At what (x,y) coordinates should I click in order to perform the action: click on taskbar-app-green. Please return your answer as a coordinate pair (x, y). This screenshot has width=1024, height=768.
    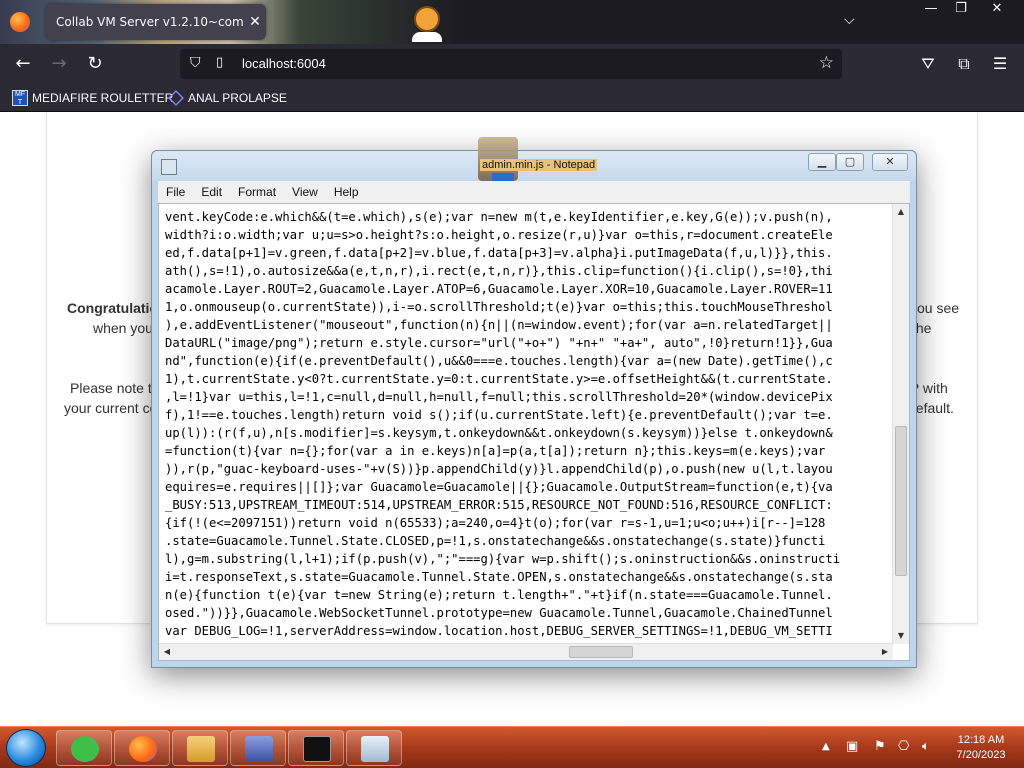
    Looking at the image, I should click on (84, 748).